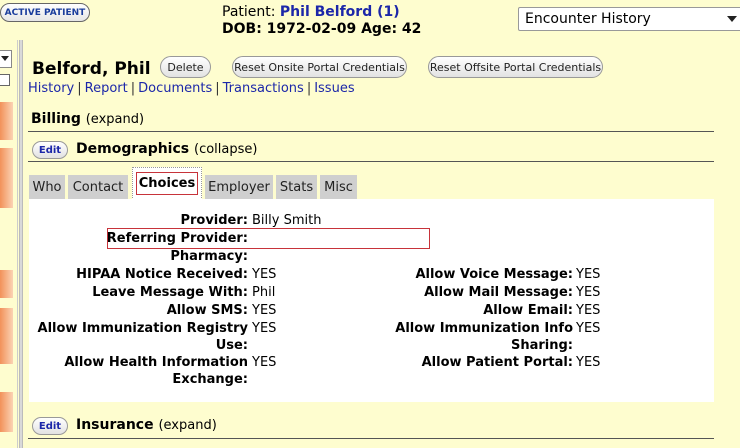  What do you see at coordinates (50, 426) in the screenshot?
I see `insurance-edit-button: Edit` at bounding box center [50, 426].